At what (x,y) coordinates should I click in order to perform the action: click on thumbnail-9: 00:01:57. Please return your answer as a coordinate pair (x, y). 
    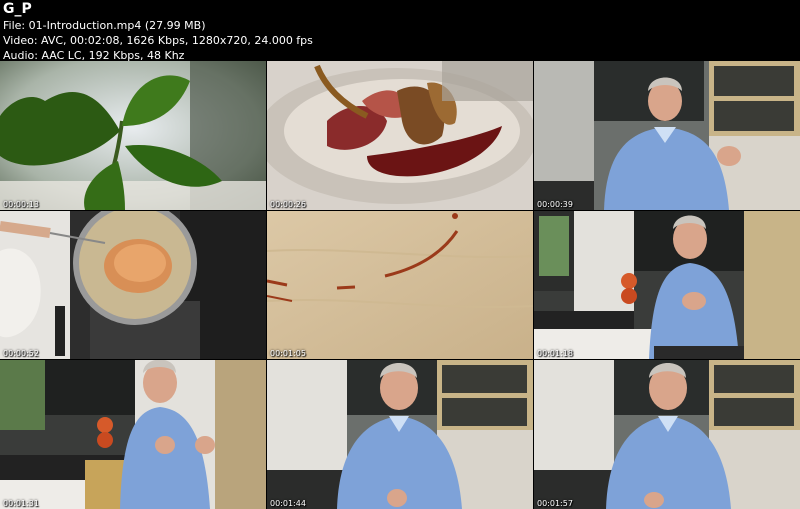
    Looking at the image, I should click on (667, 434).